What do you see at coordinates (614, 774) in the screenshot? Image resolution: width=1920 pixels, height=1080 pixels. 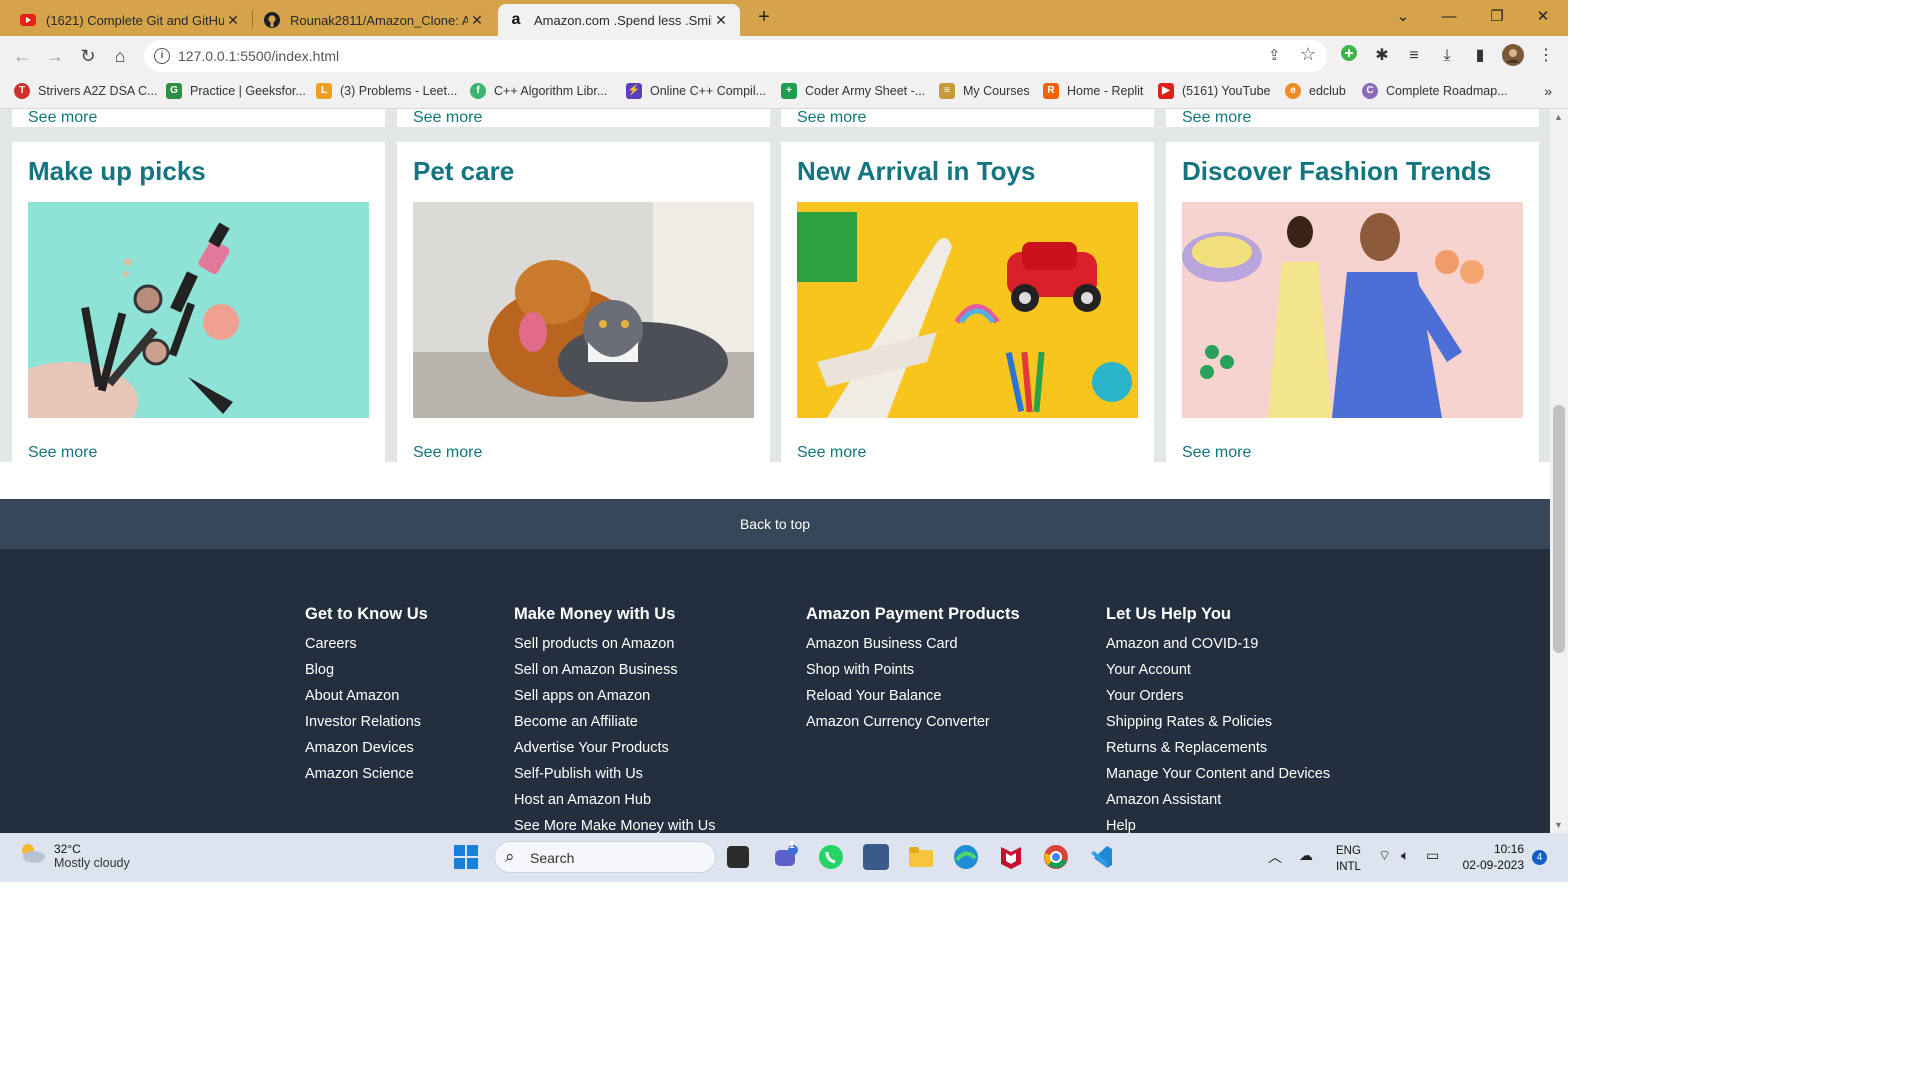 I see `footer-link: Self-Publish with Us` at bounding box center [614, 774].